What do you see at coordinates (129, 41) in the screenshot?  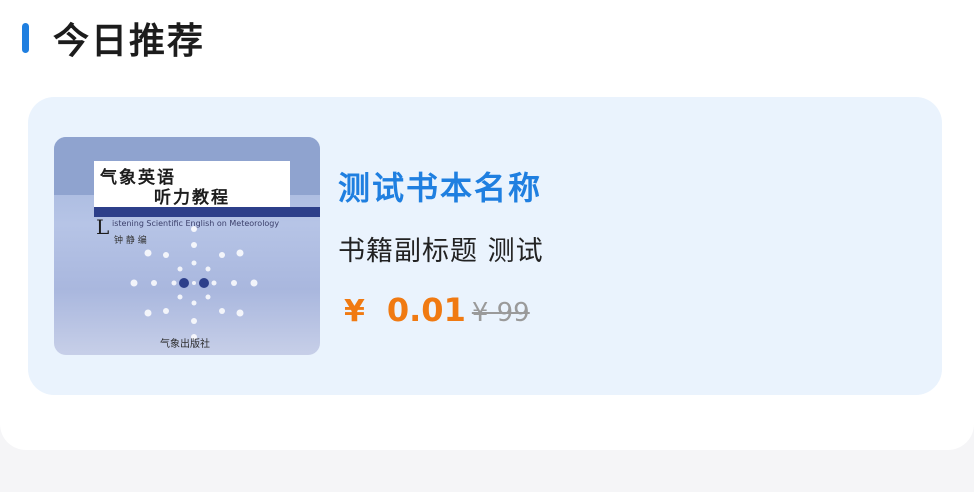 I see `section-title: 今日推荐` at bounding box center [129, 41].